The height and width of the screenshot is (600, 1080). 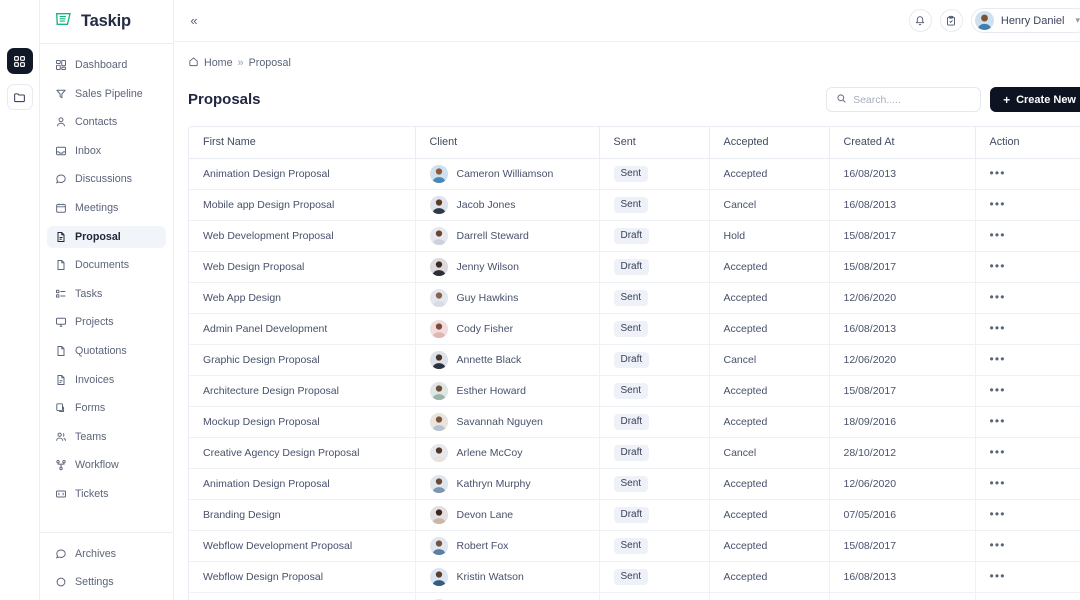 I want to click on brand: Taskip, so click(x=106, y=22).